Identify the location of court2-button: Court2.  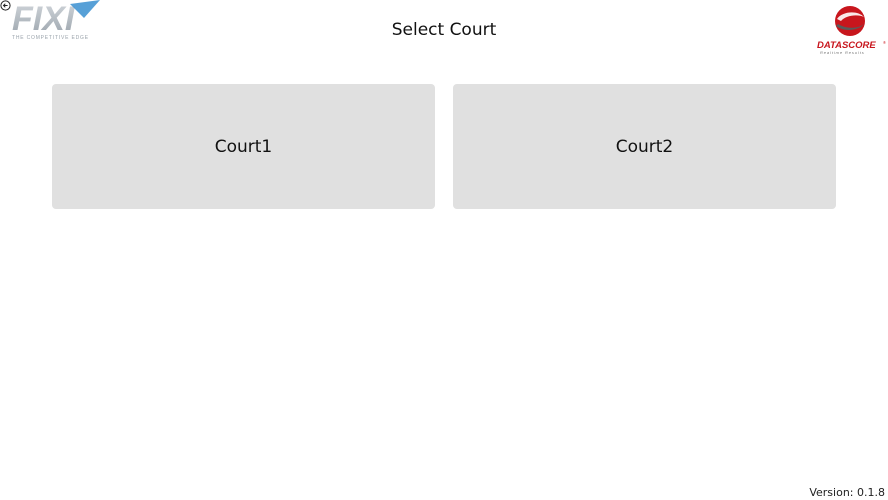
(644, 146).